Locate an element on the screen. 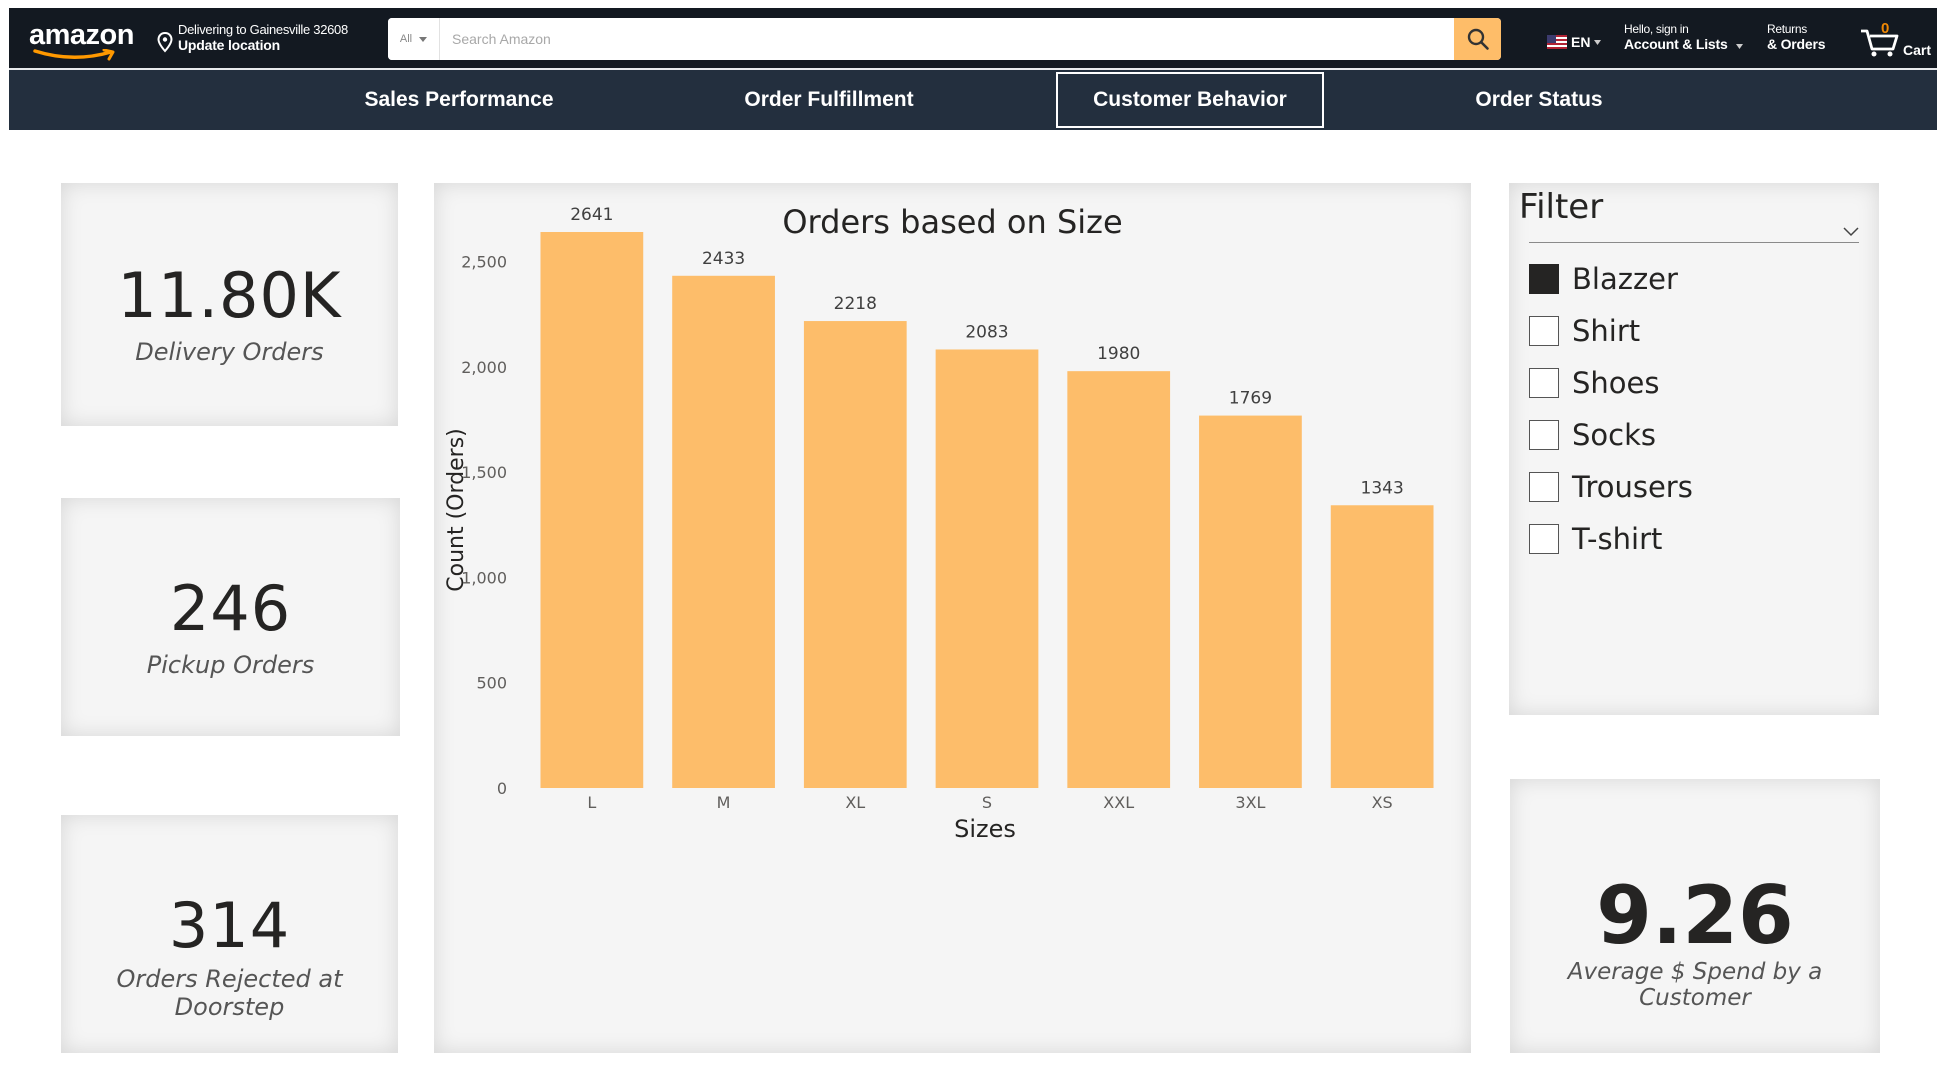 This screenshot has height=1092, width=1942. kpi-card-pickup: 246 Pickup Orders is located at coordinates (230, 617).